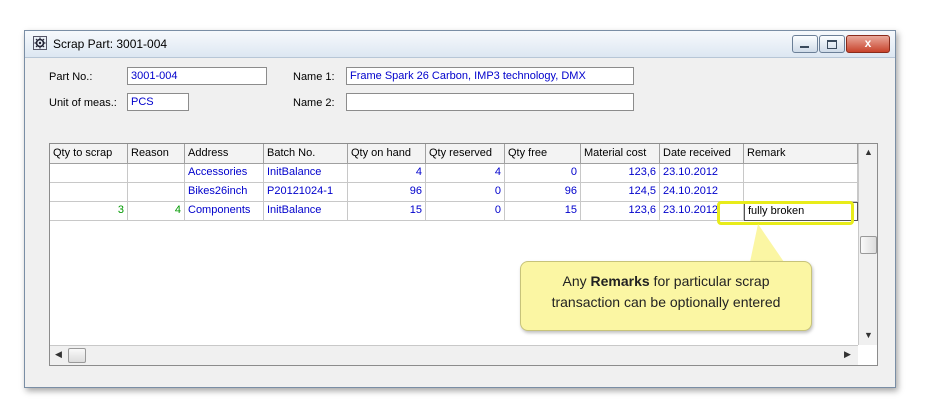  What do you see at coordinates (543, 173) in the screenshot?
I see `table-cell-qty-free: 0` at bounding box center [543, 173].